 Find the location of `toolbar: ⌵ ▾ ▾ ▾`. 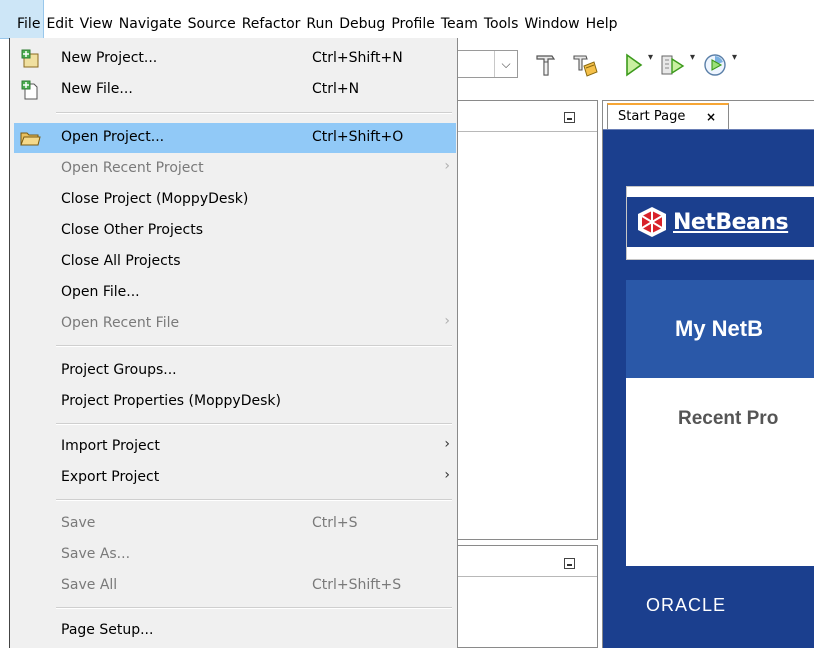

toolbar: ⌵ ▾ ▾ ▾ is located at coordinates (636, 67).